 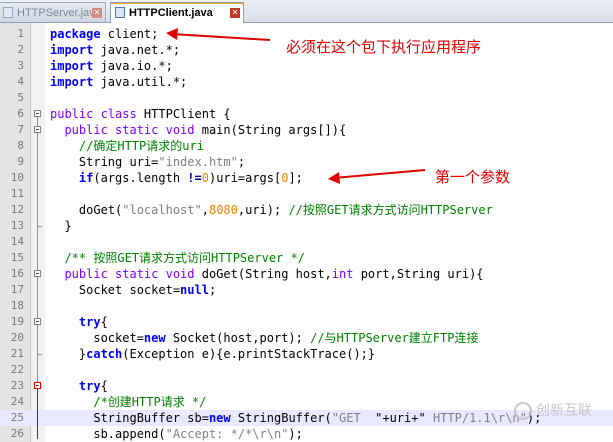 I want to click on annotation-arrows, so click(x=296, y=106).